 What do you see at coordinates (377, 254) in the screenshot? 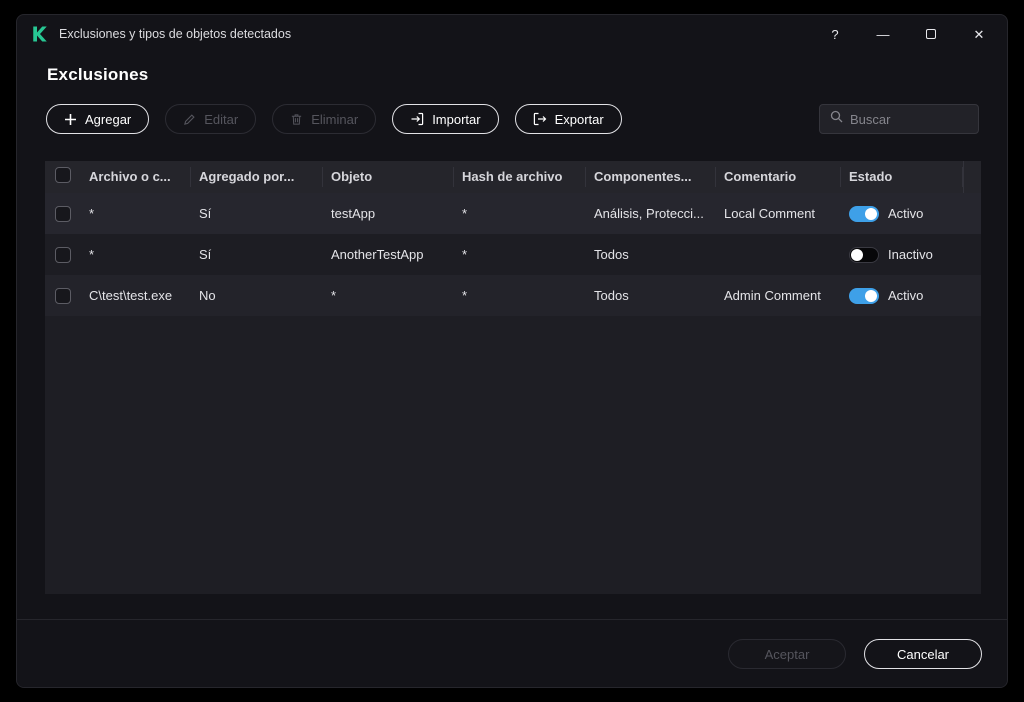
I see `cell-object: AnotherTestApp` at bounding box center [377, 254].